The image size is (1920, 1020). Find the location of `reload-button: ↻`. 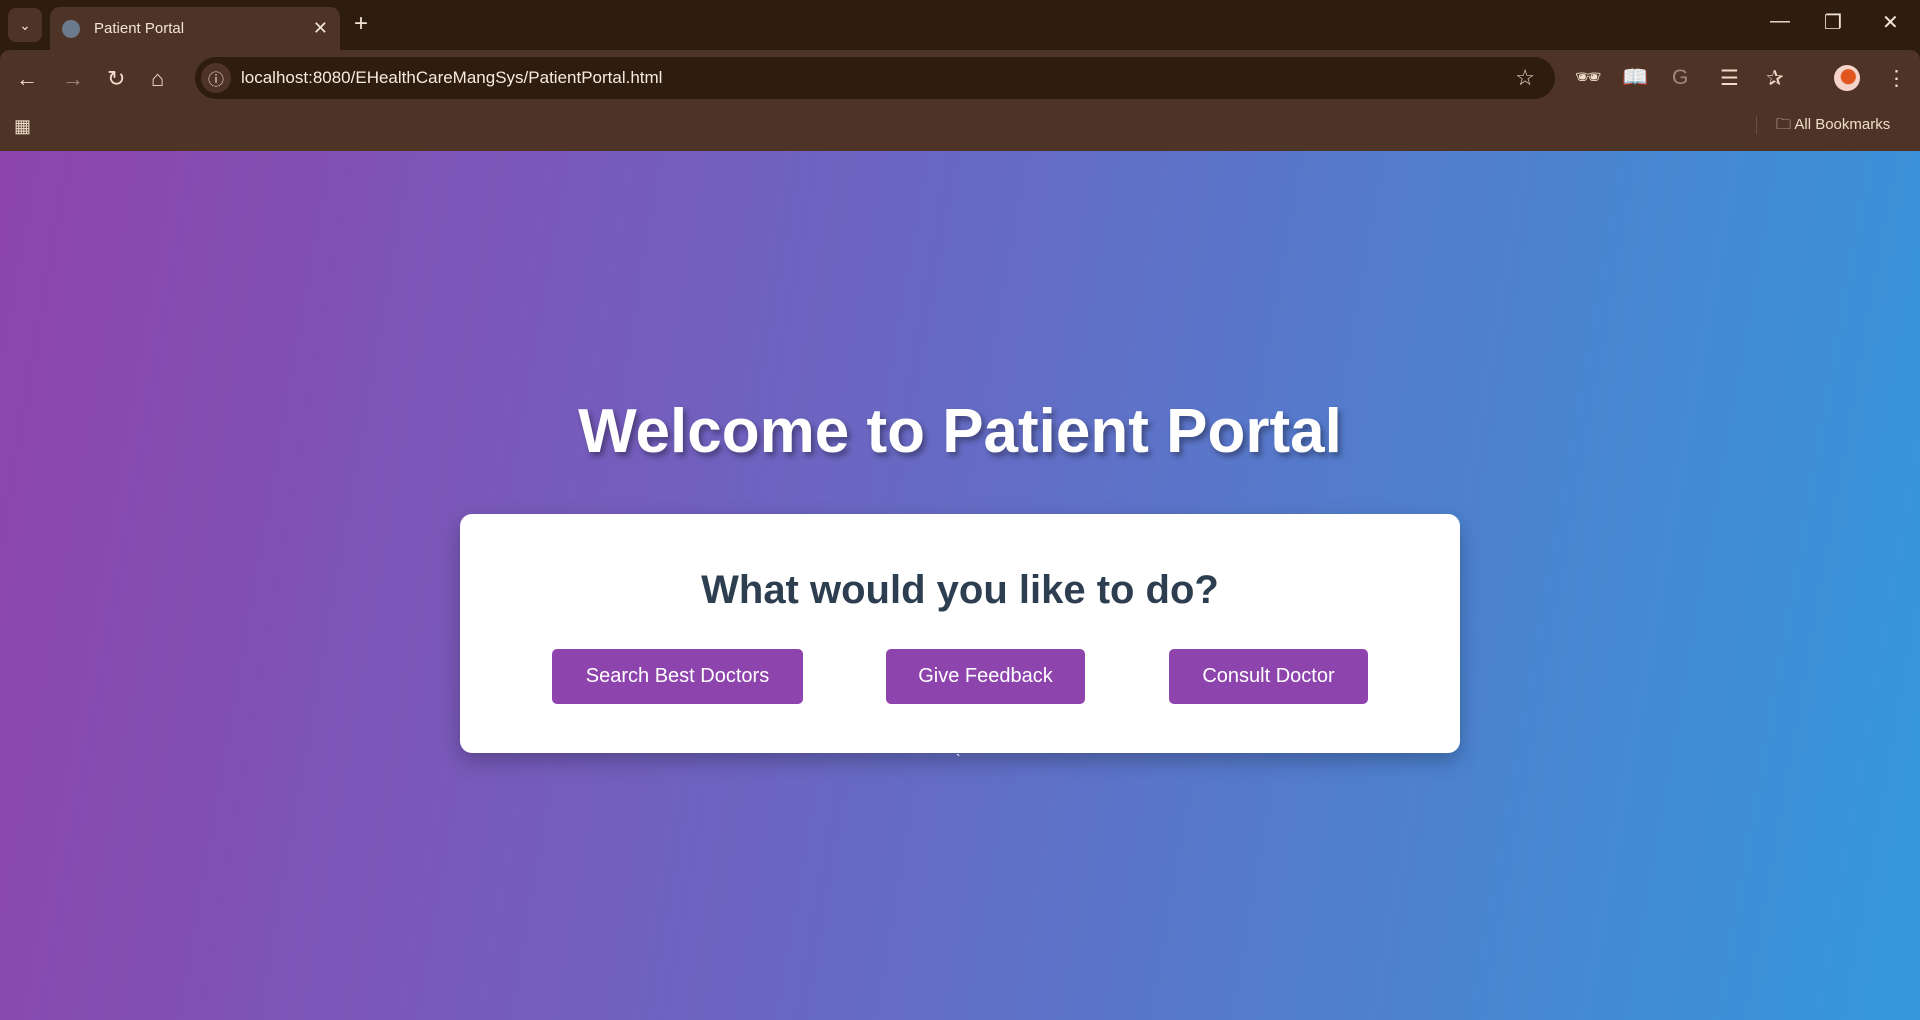

reload-button: ↻ is located at coordinates (116, 79).